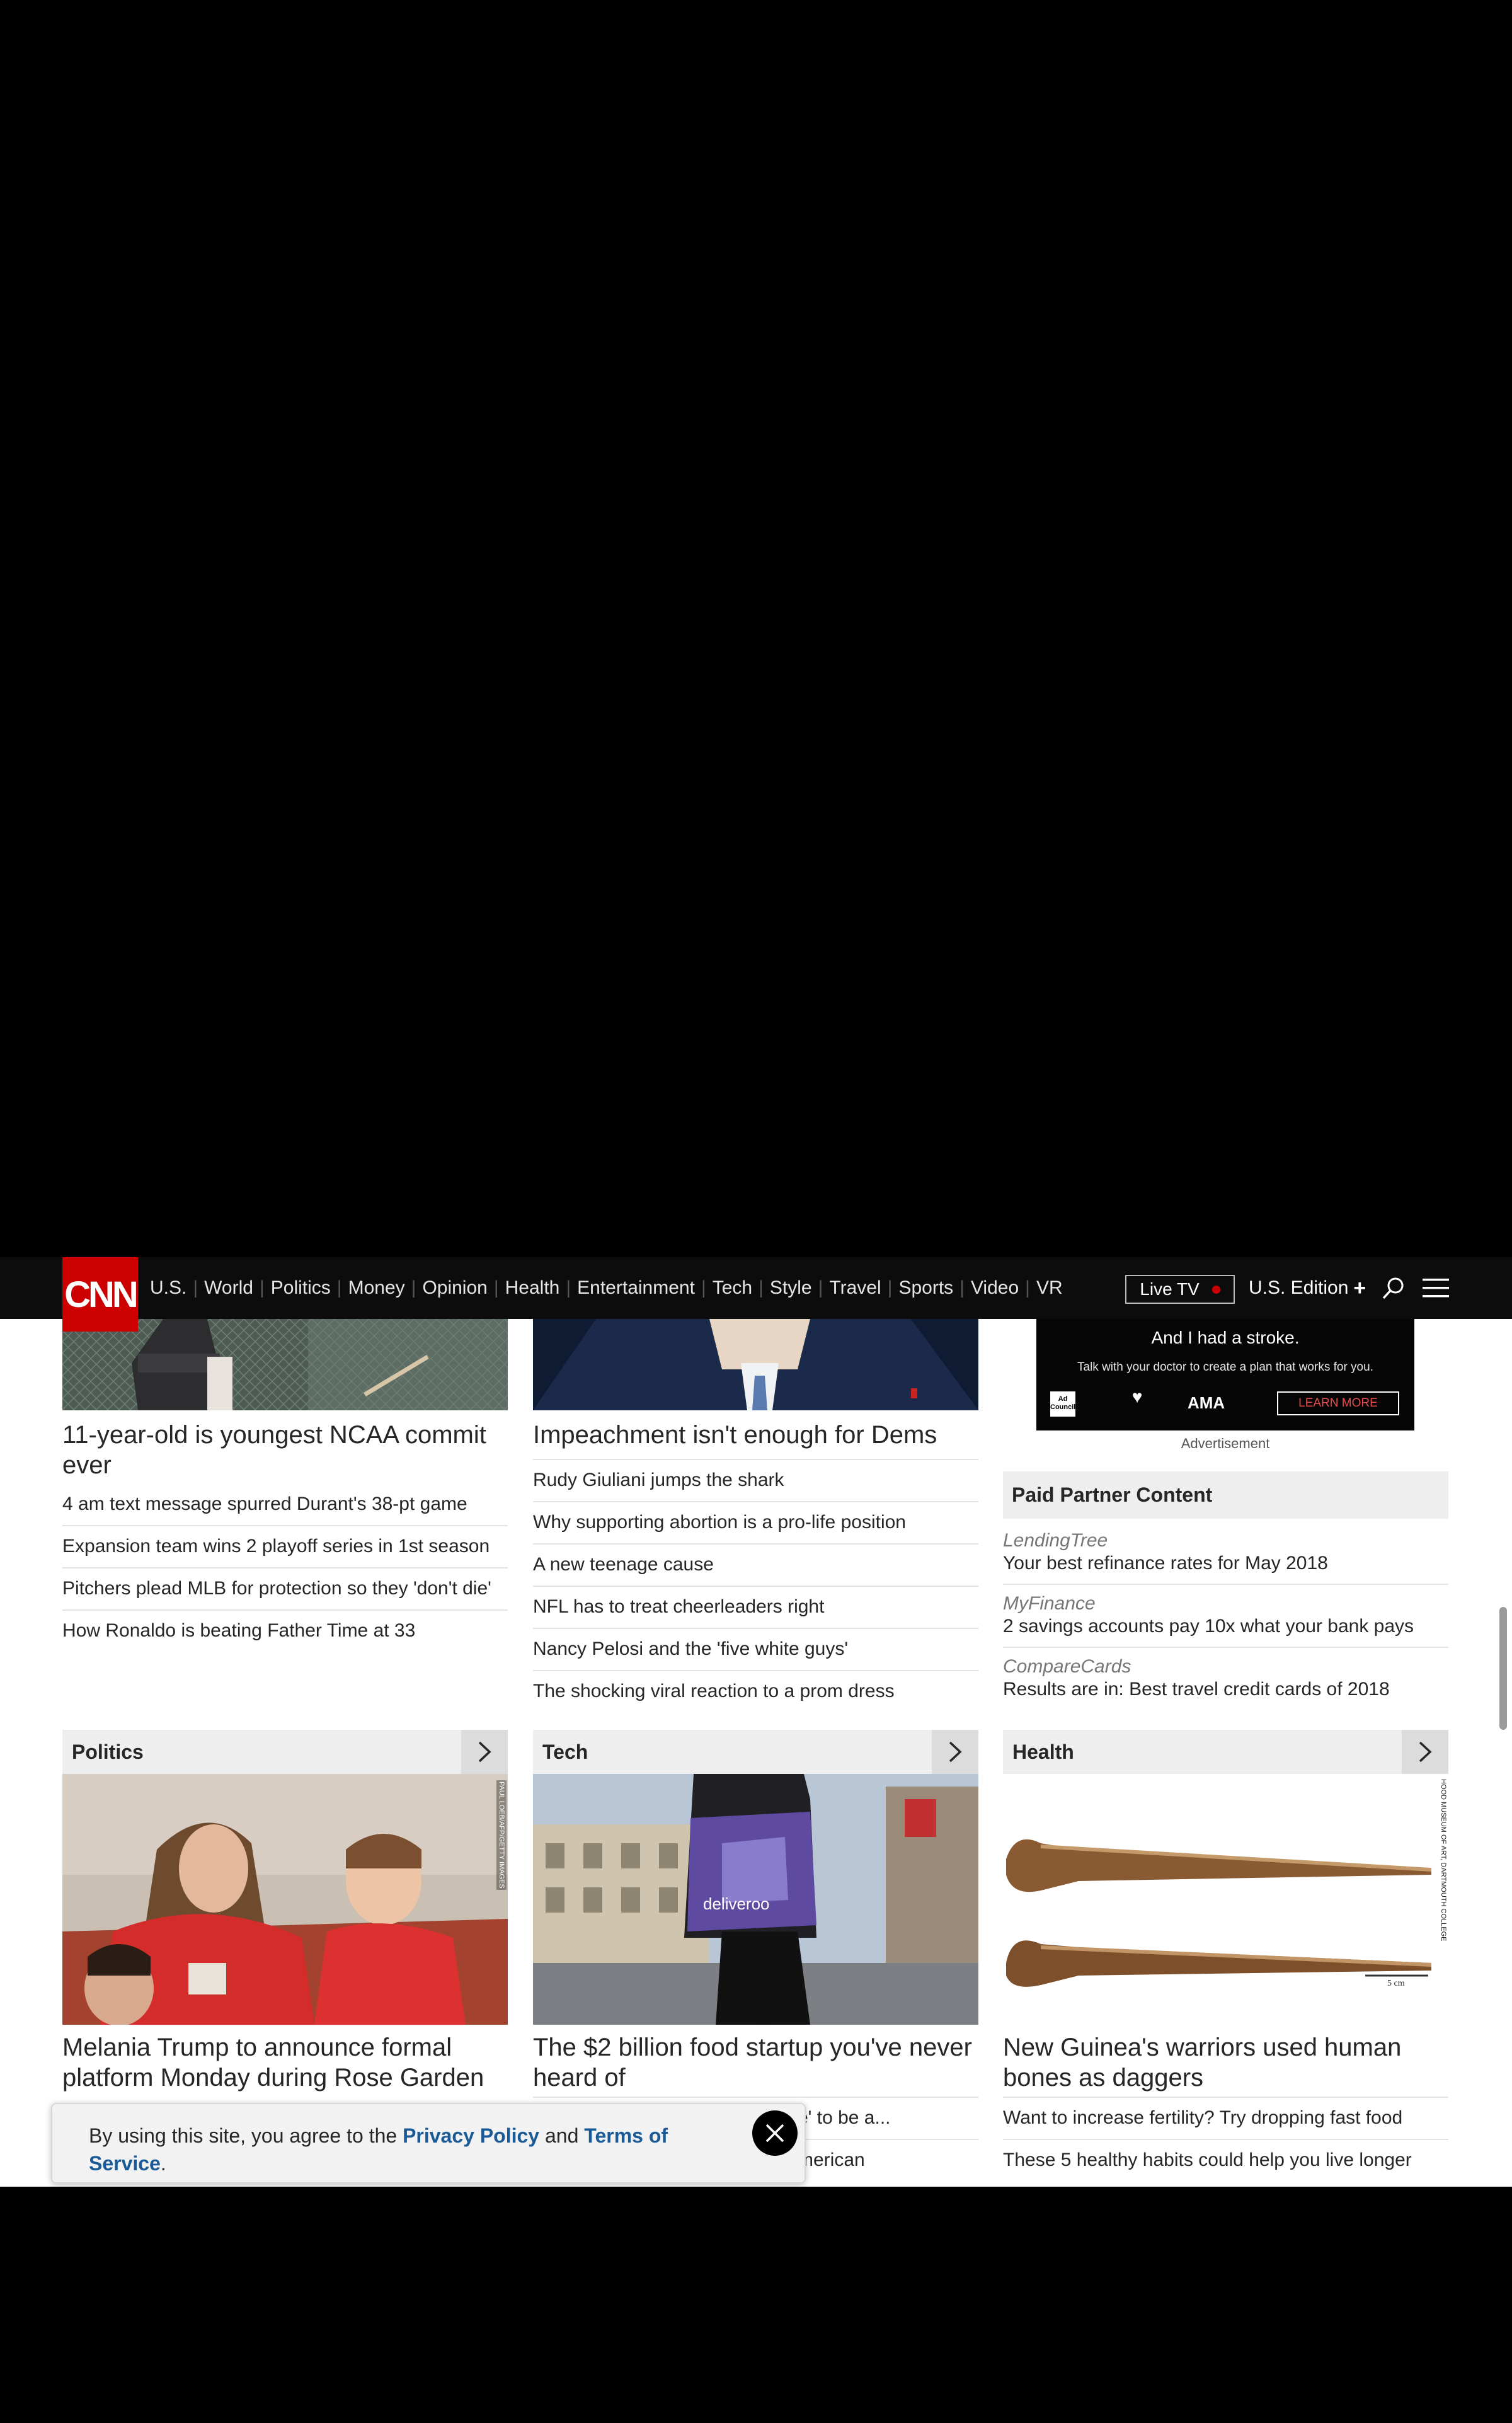  Describe the element at coordinates (755, 1752) in the screenshot. I see `tech-section-header: Tech` at that location.